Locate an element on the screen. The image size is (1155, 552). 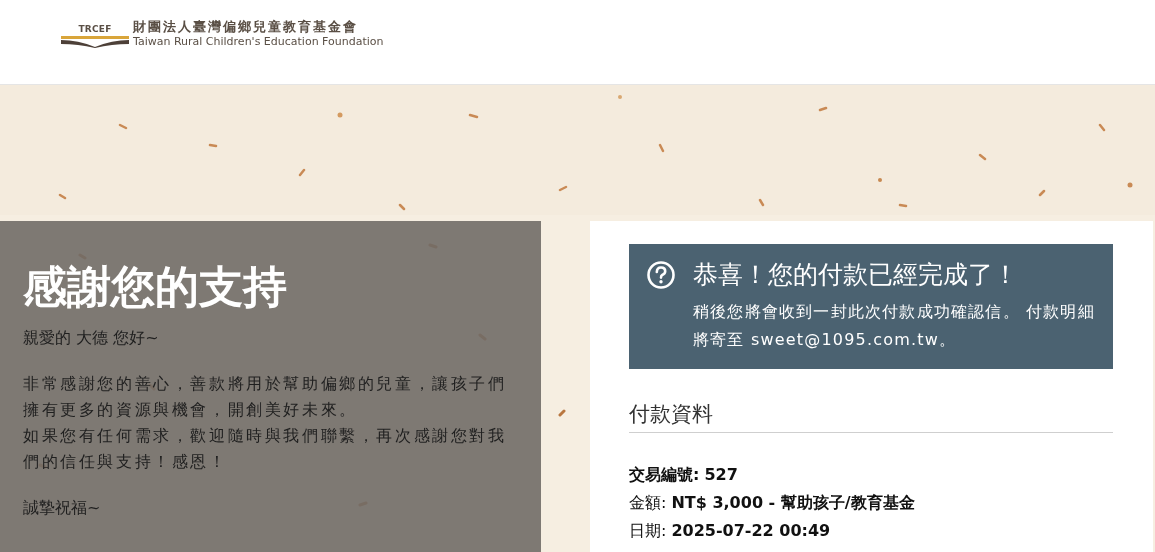
detail-value: NT$ 3,000 - 幫助孩子/教育基金 is located at coordinates (793, 503).